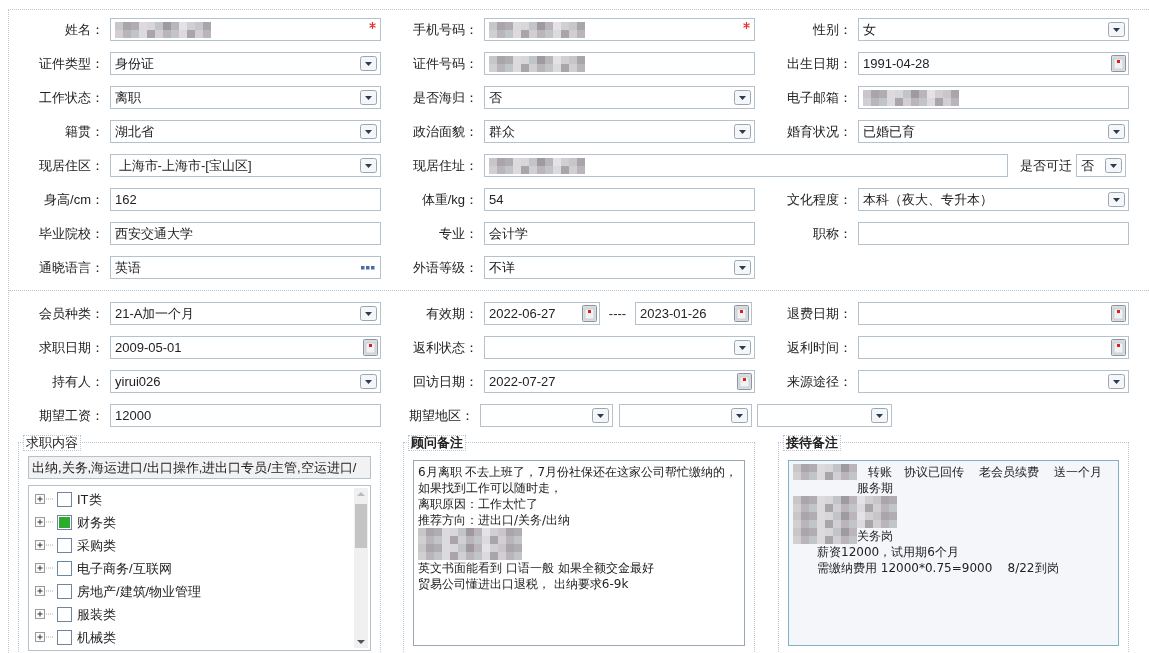  What do you see at coordinates (124, 568) in the screenshot?
I see `tree-item-label: 电子商务/互联网` at bounding box center [124, 568].